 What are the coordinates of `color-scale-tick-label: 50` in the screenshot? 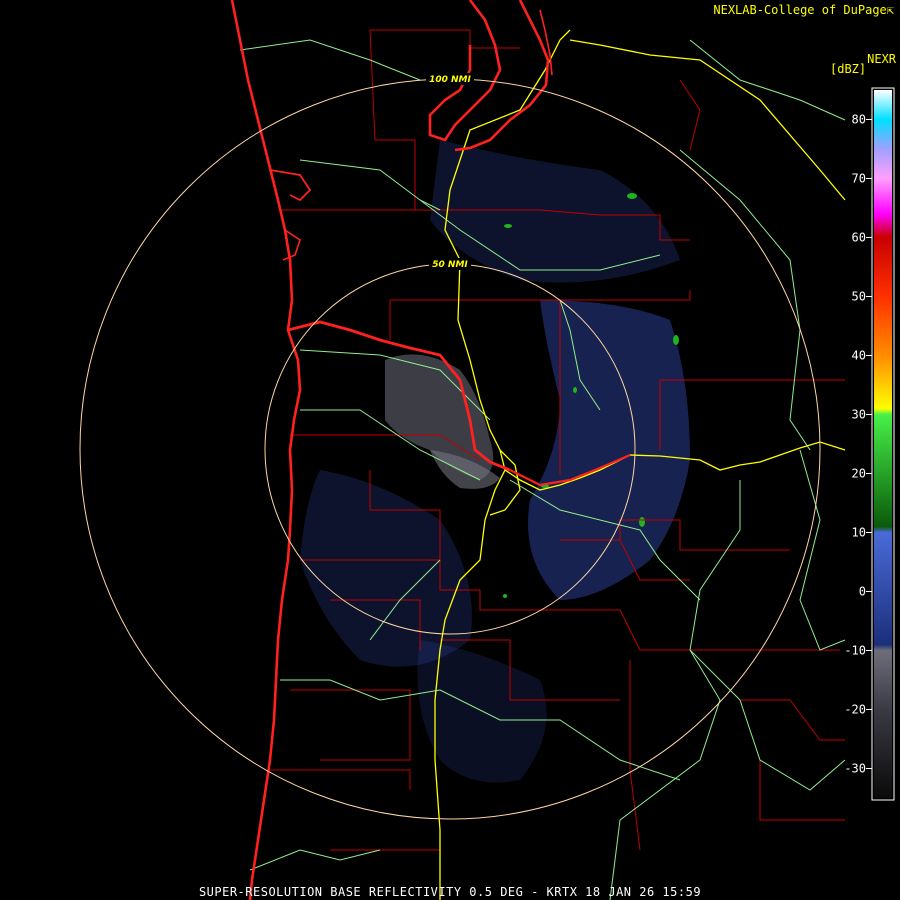 It's located at (859, 297).